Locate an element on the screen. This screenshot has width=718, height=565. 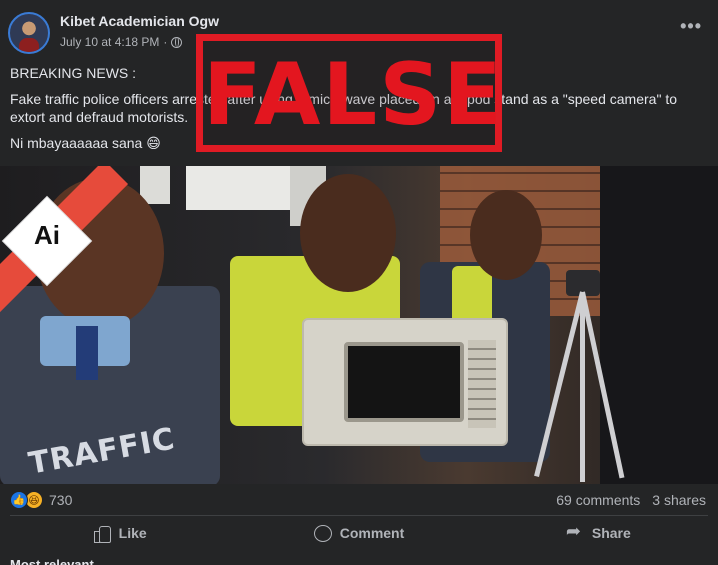
tripod is located at coordinates (579, 376).